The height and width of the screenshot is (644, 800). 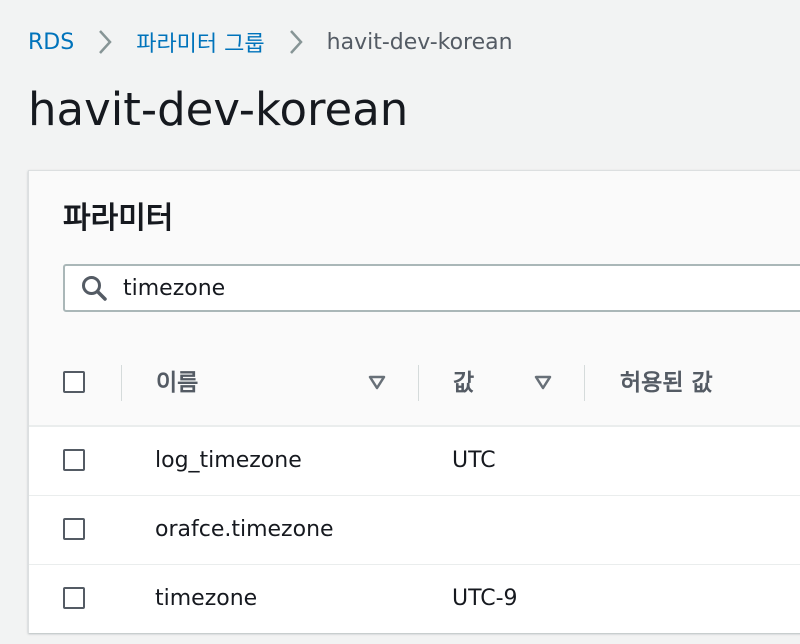 What do you see at coordinates (177, 383) in the screenshot?
I see `column-header-name: 이름` at bounding box center [177, 383].